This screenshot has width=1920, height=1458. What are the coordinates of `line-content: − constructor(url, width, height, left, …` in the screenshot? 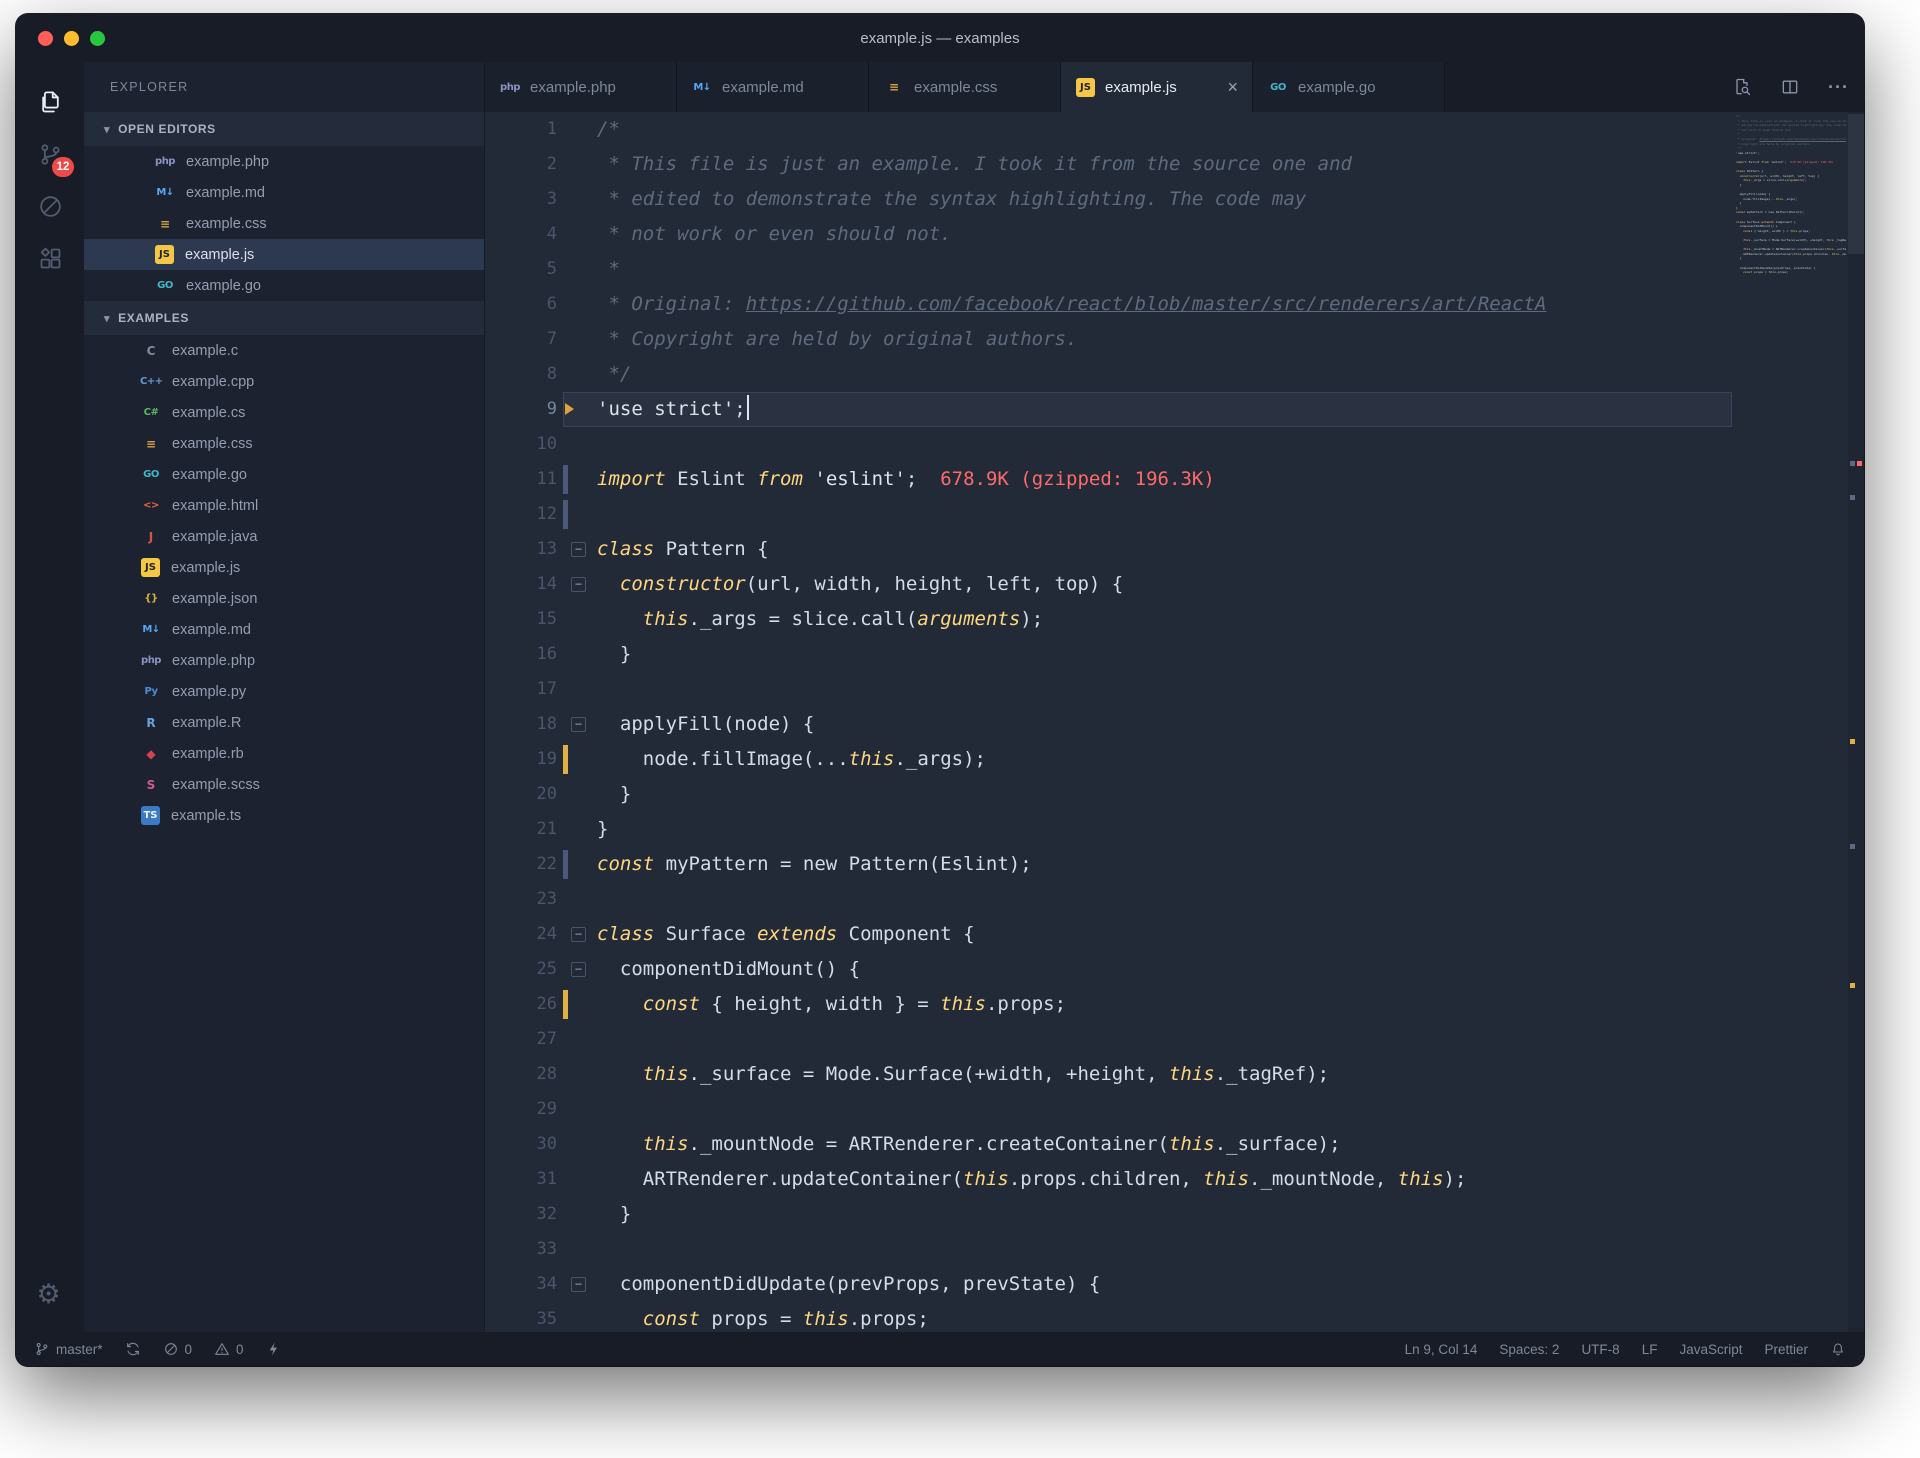 It's located at (1147, 584).